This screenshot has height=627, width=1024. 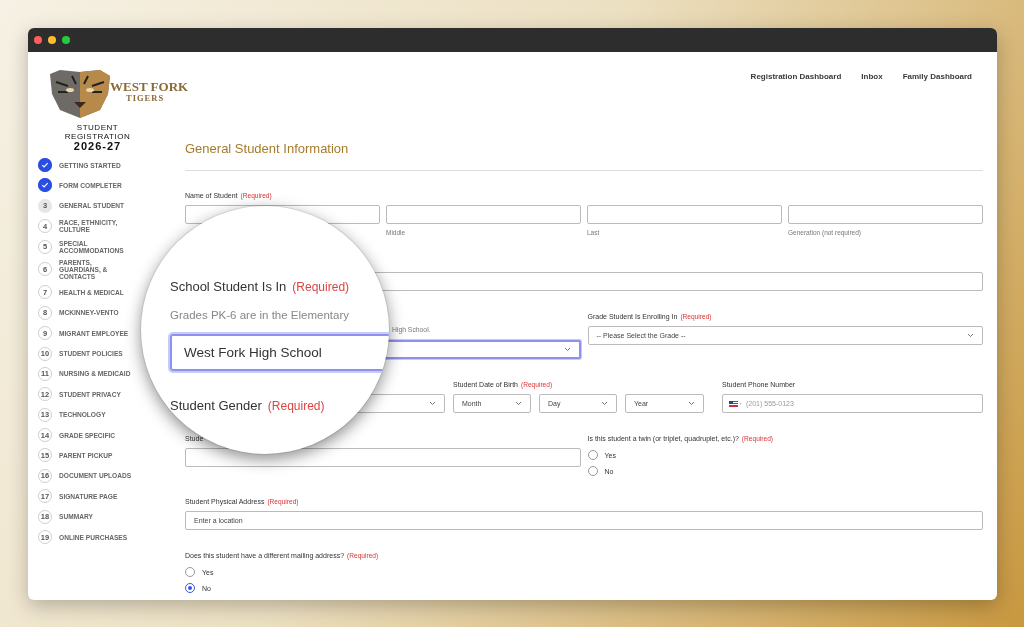 What do you see at coordinates (145, 98) in the screenshot?
I see `logo-subtext: TIGERS` at bounding box center [145, 98].